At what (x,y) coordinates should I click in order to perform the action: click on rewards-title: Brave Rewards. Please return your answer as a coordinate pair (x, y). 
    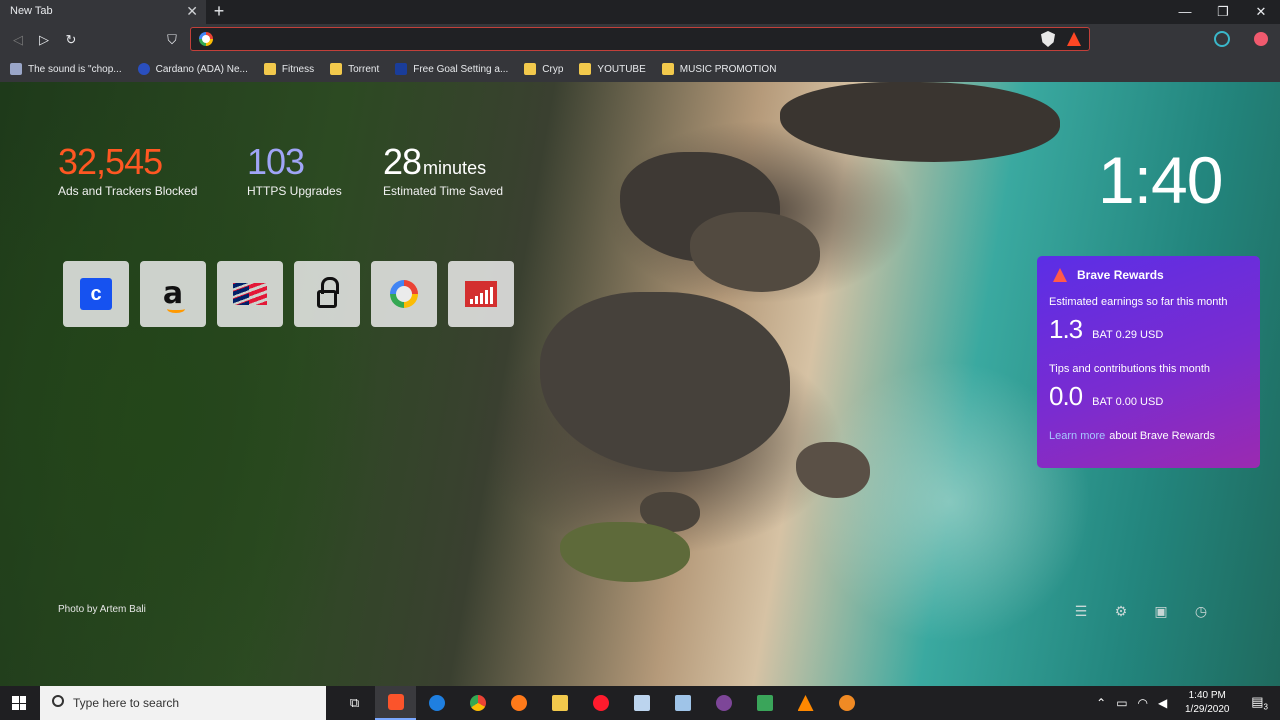
    Looking at the image, I should click on (1120, 275).